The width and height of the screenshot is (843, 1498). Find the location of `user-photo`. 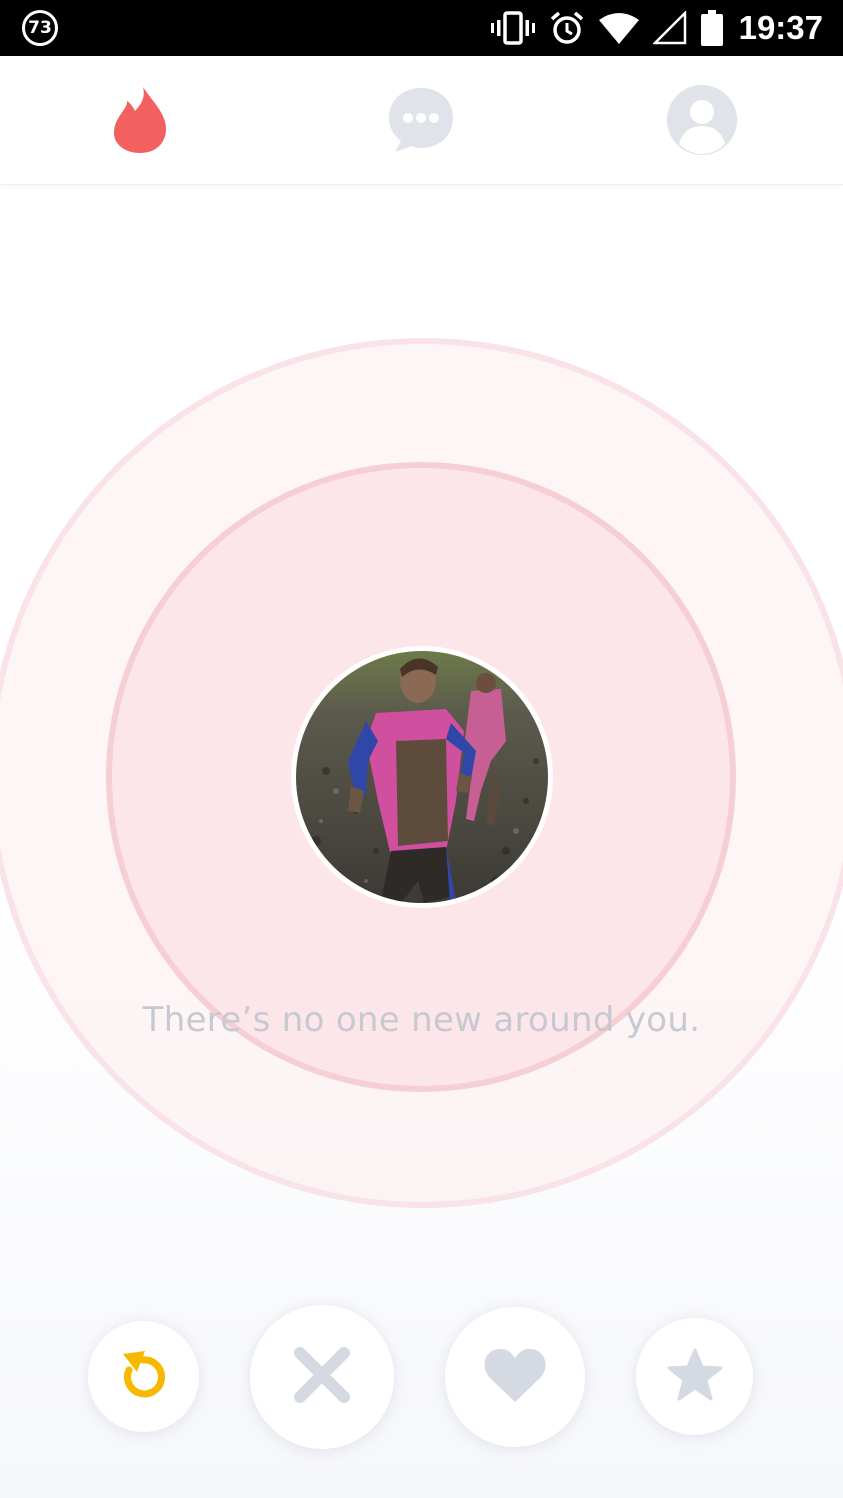

user-photo is located at coordinates (422, 777).